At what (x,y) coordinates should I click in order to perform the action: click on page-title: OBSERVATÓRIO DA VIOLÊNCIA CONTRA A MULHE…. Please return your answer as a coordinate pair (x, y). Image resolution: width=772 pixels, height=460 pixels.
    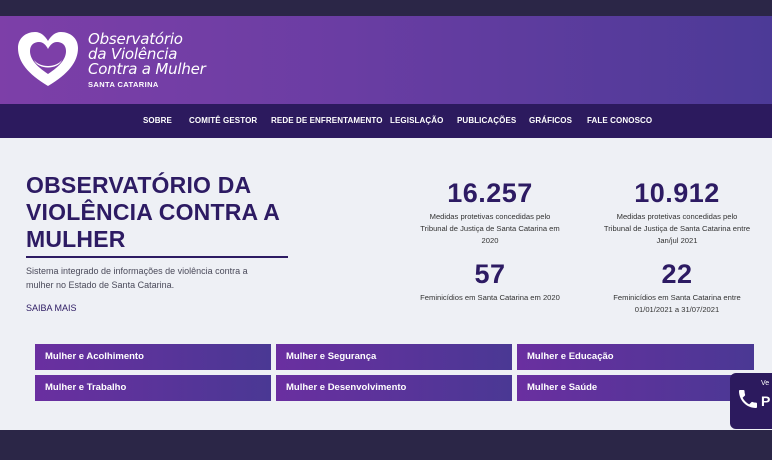
    Looking at the image, I should click on (166, 212).